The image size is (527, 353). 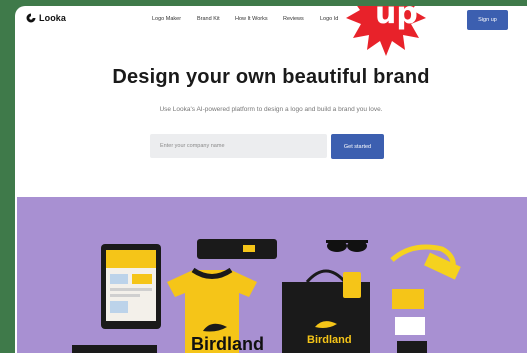 What do you see at coordinates (208, 19) in the screenshot?
I see `nav-link-brand-kit: Brand Kit` at bounding box center [208, 19].